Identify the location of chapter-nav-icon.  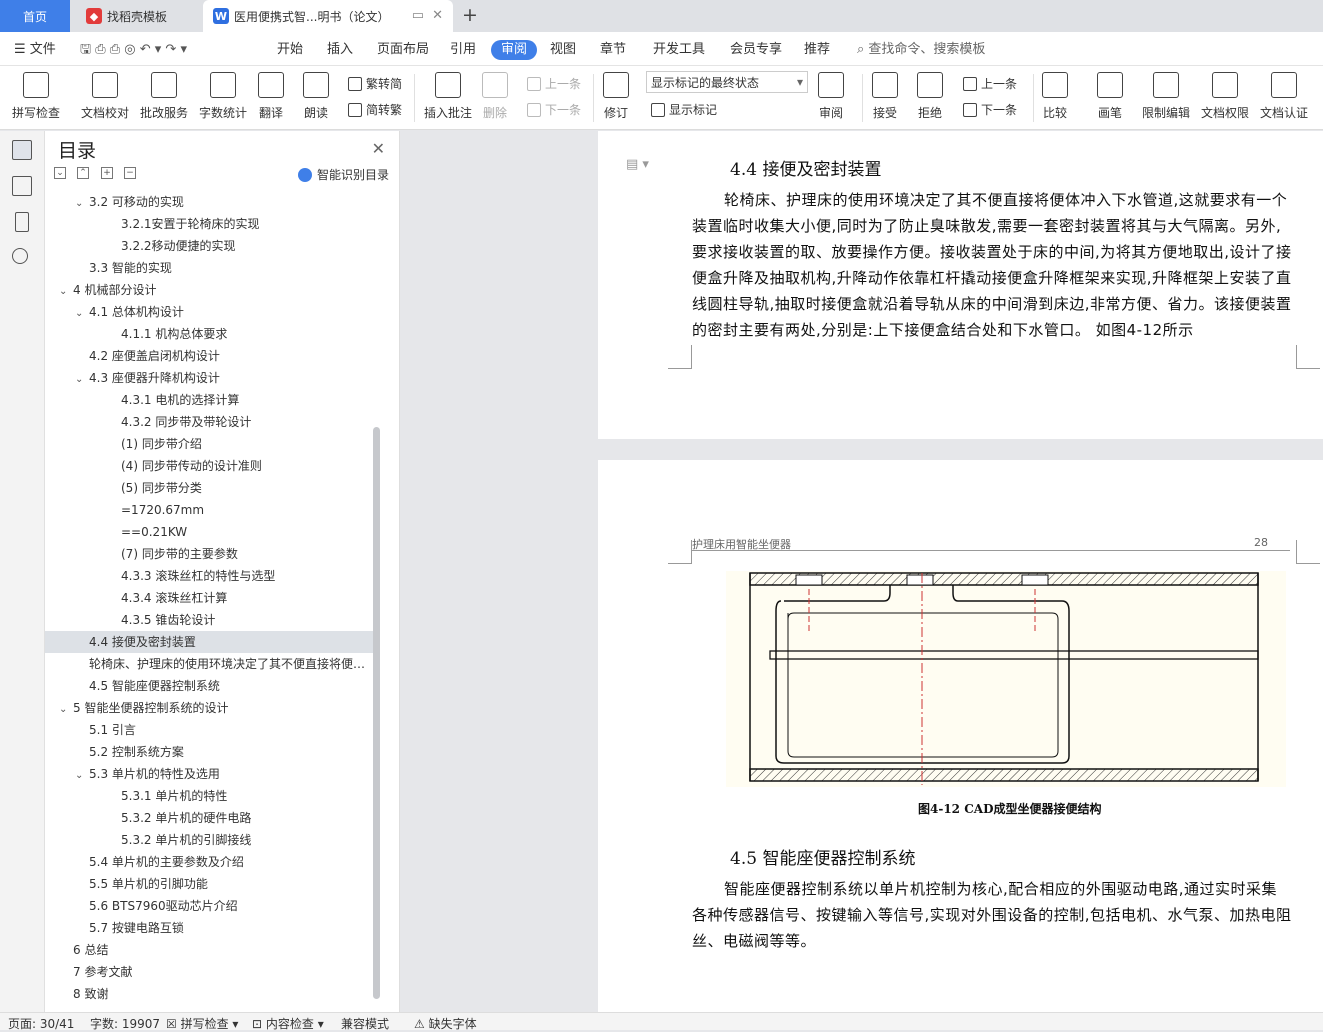
(22, 186).